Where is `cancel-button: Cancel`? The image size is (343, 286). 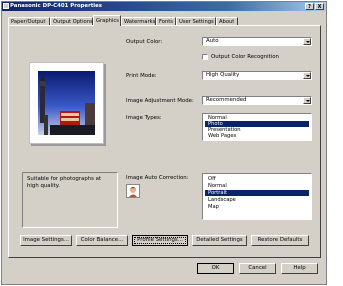 cancel-button: Cancel is located at coordinates (257, 268).